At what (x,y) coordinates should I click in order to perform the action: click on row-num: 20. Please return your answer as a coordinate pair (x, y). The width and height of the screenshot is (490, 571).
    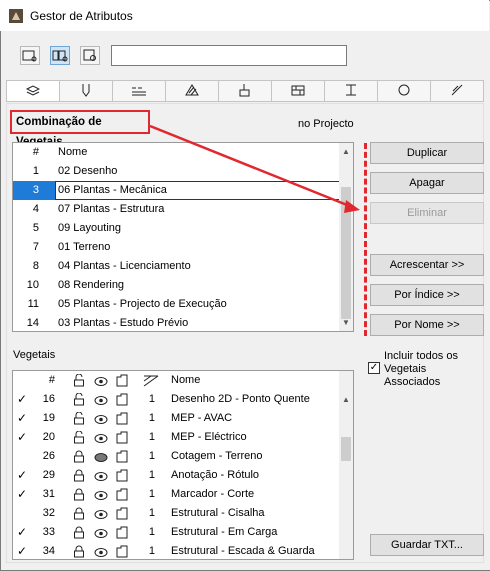
    Looking at the image, I should click on (48, 437).